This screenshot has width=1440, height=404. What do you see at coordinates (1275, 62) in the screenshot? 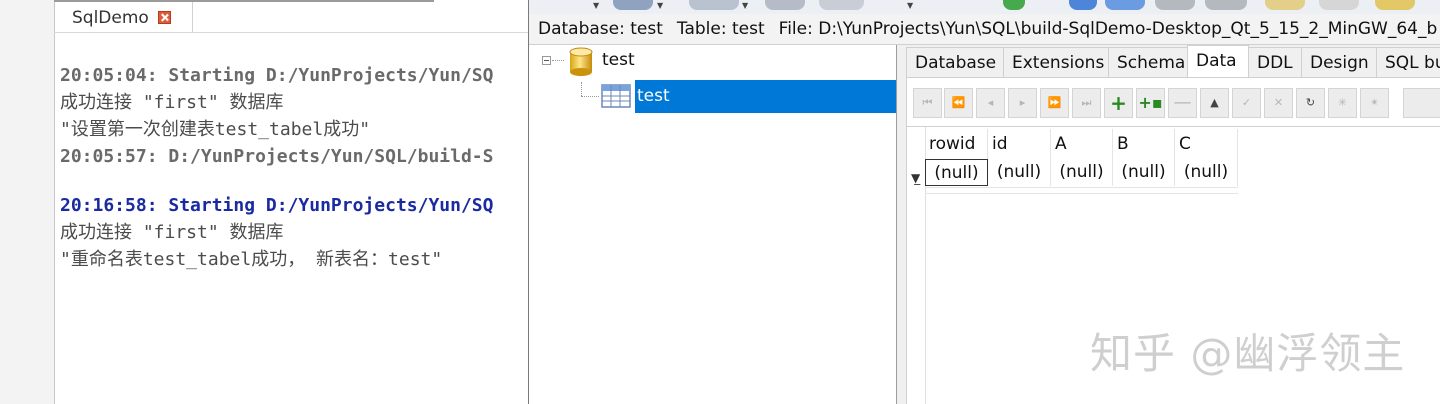
I see `tab-ddl: DDL` at bounding box center [1275, 62].